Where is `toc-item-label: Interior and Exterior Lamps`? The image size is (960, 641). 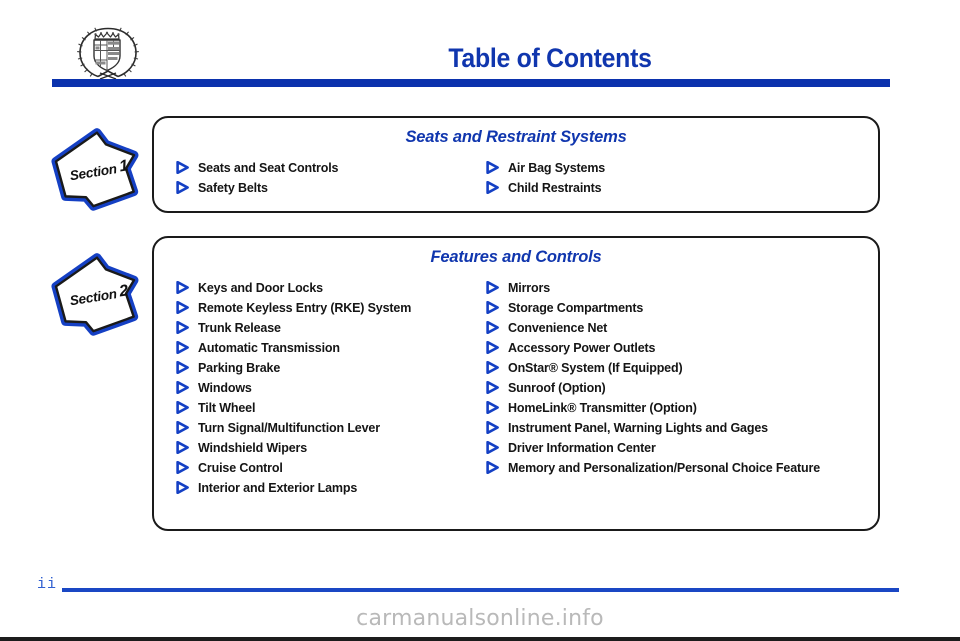
toc-item-label: Interior and Exterior Lamps is located at coordinates (278, 488).